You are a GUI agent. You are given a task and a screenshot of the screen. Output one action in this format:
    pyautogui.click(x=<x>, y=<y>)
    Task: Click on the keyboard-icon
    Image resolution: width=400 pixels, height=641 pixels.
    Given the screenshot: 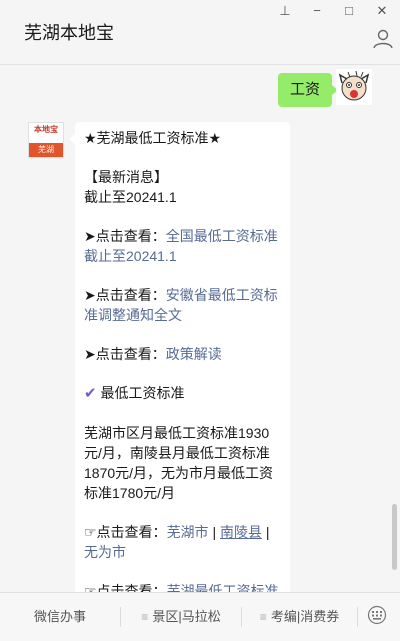 What is the action you would take?
    pyautogui.click(x=377, y=615)
    